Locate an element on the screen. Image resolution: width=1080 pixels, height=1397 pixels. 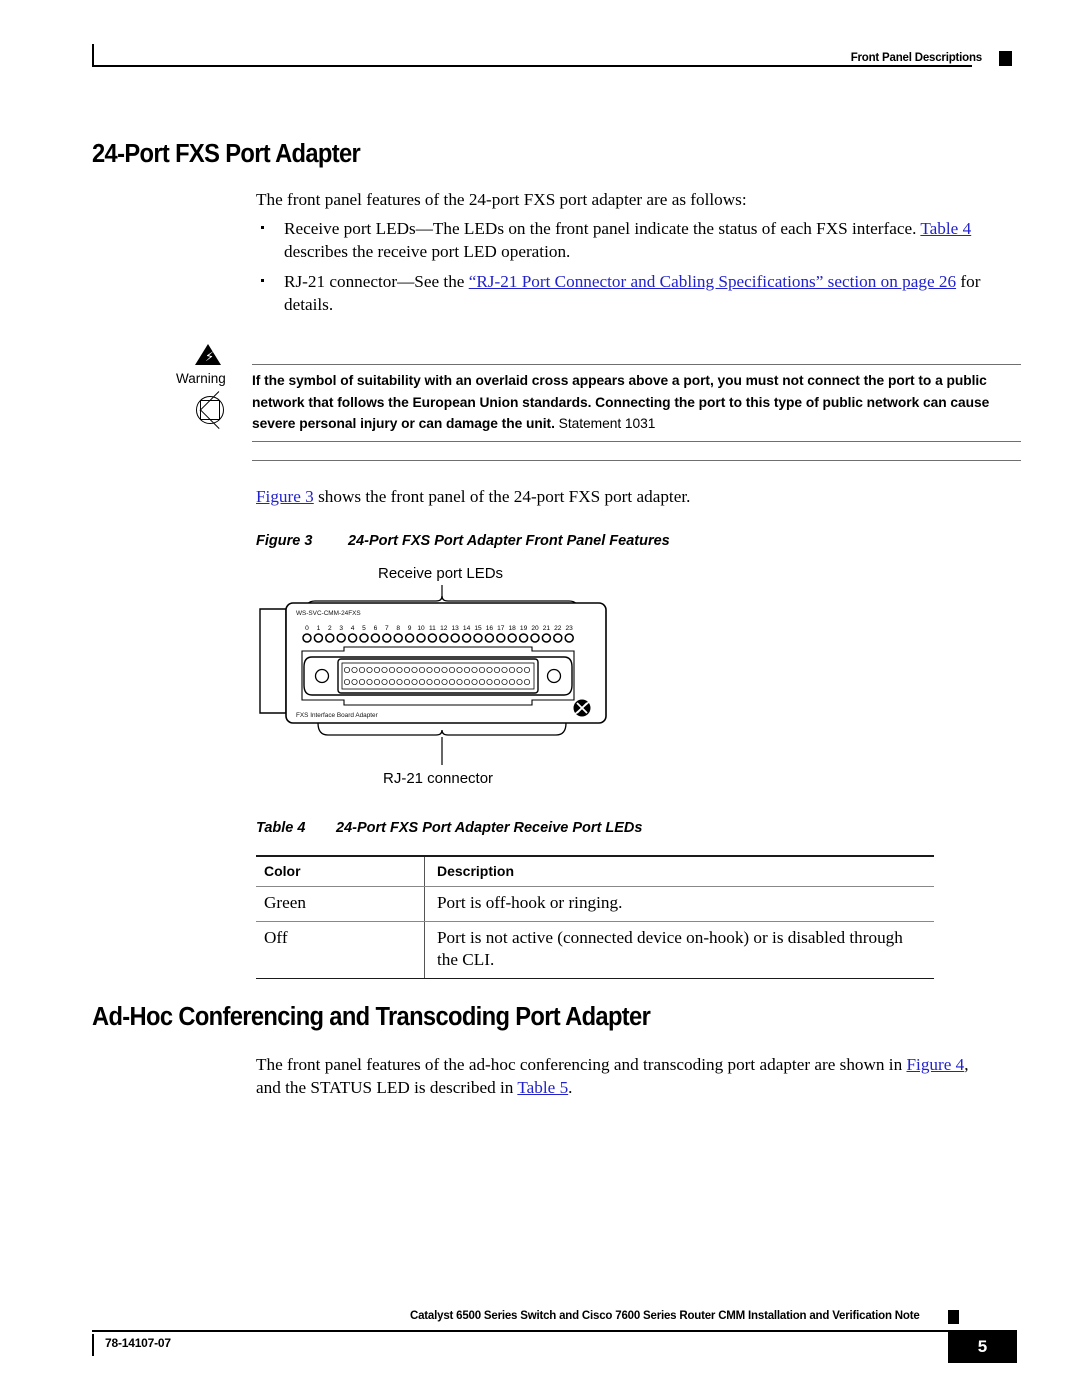
svg-text: 6 is located at coordinates (376, 628).